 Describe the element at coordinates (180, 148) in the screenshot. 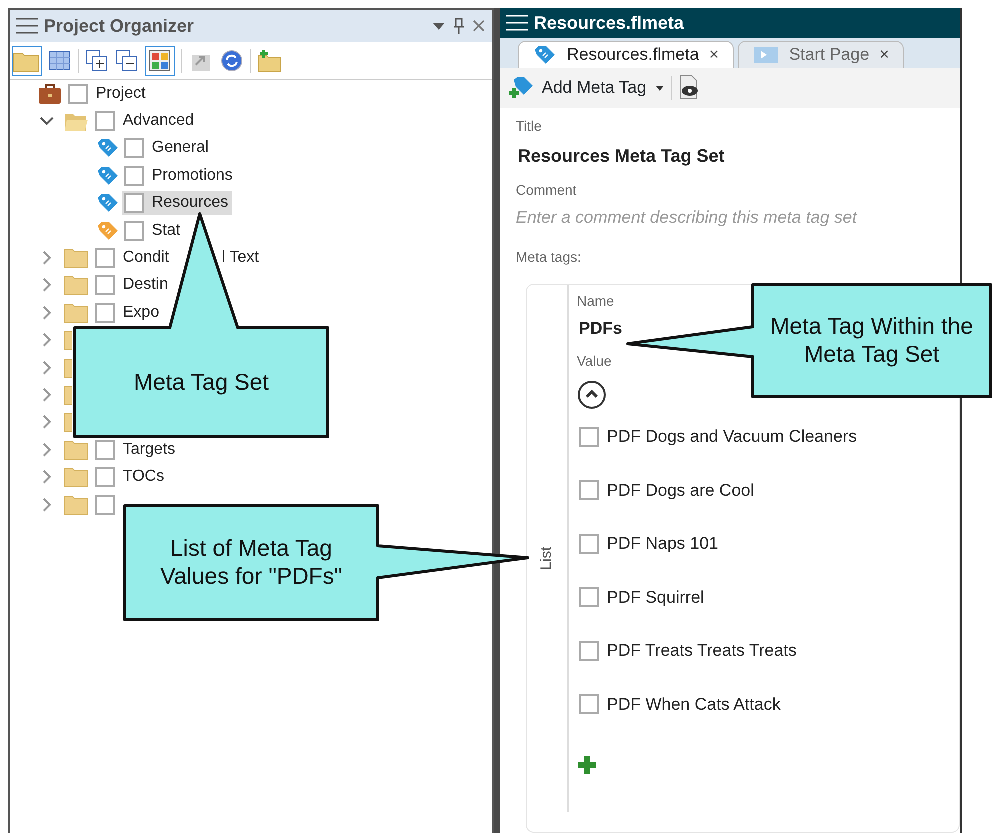

I see `tree-item-label: General` at that location.